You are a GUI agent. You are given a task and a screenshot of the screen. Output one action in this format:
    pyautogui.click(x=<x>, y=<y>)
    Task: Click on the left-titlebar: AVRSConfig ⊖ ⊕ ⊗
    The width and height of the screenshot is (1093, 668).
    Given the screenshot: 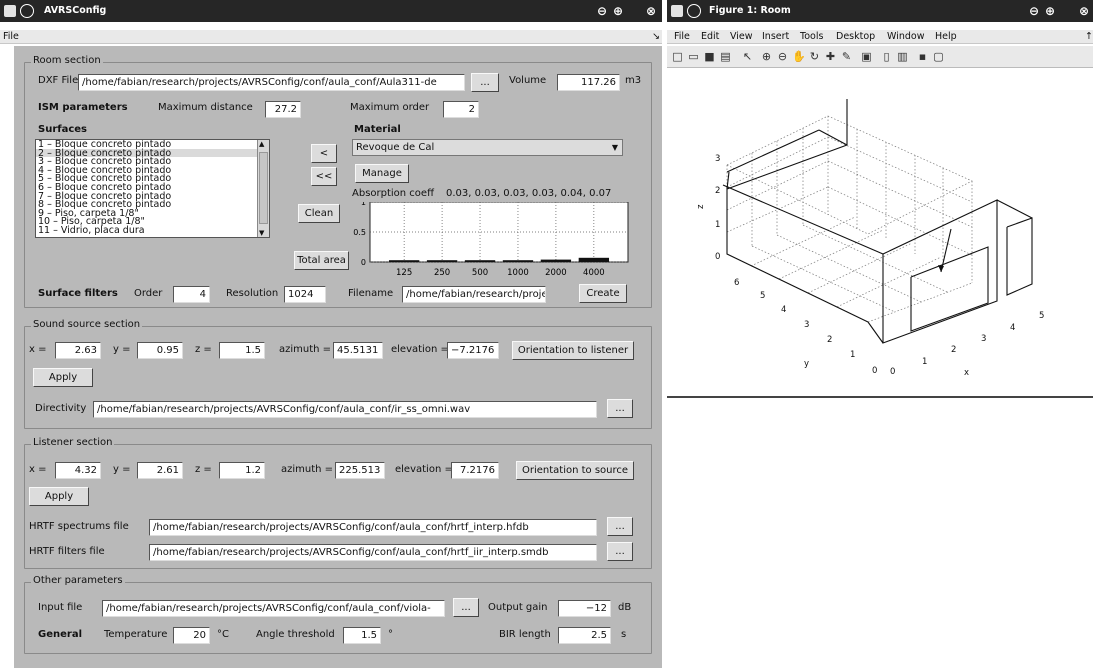 What is the action you would take?
    pyautogui.click(x=331, y=11)
    